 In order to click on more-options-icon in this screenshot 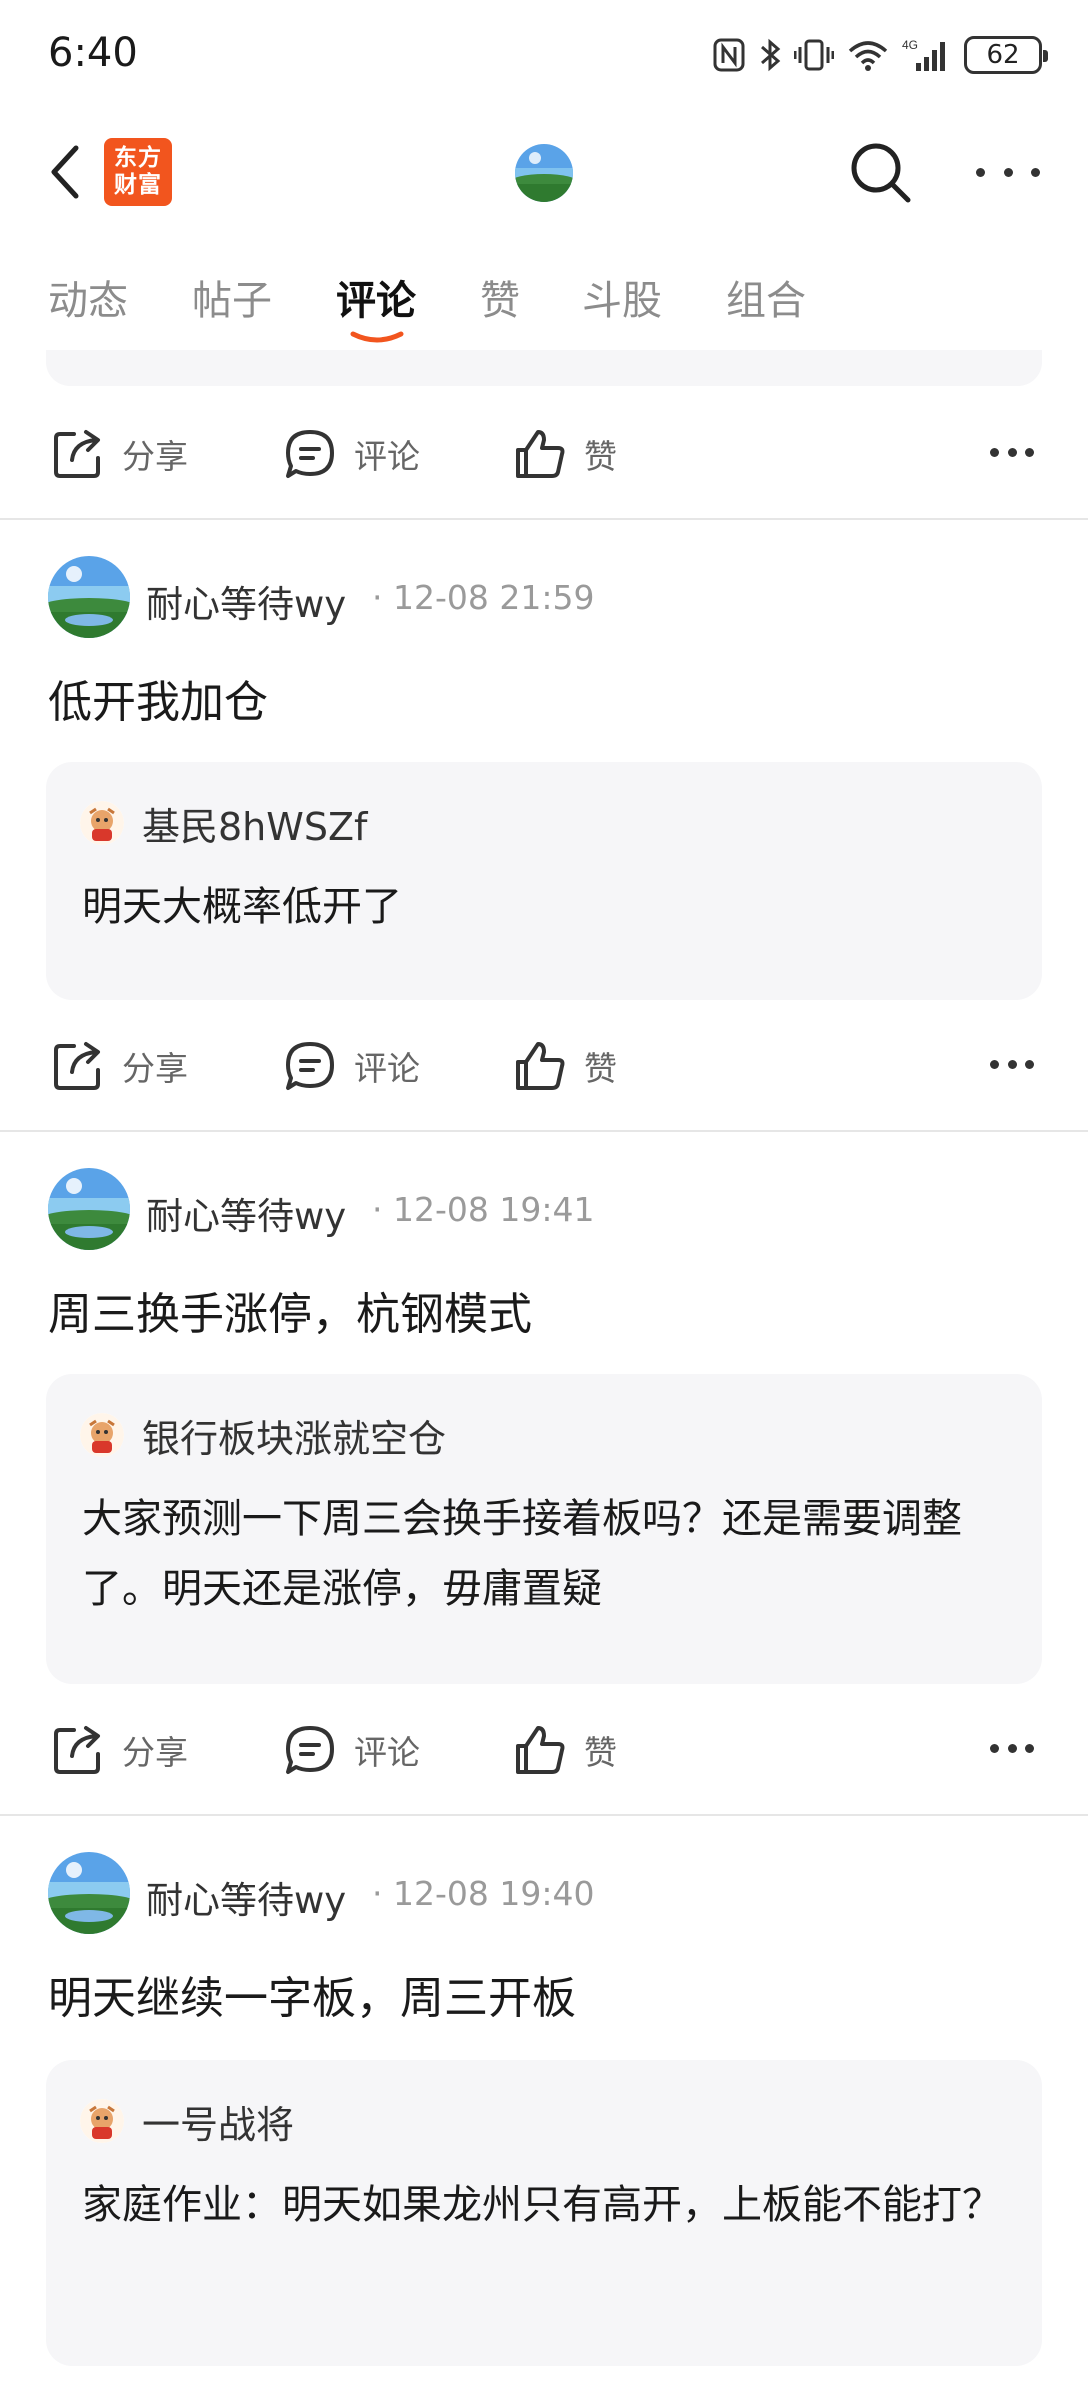, I will do `click(1008, 172)`.